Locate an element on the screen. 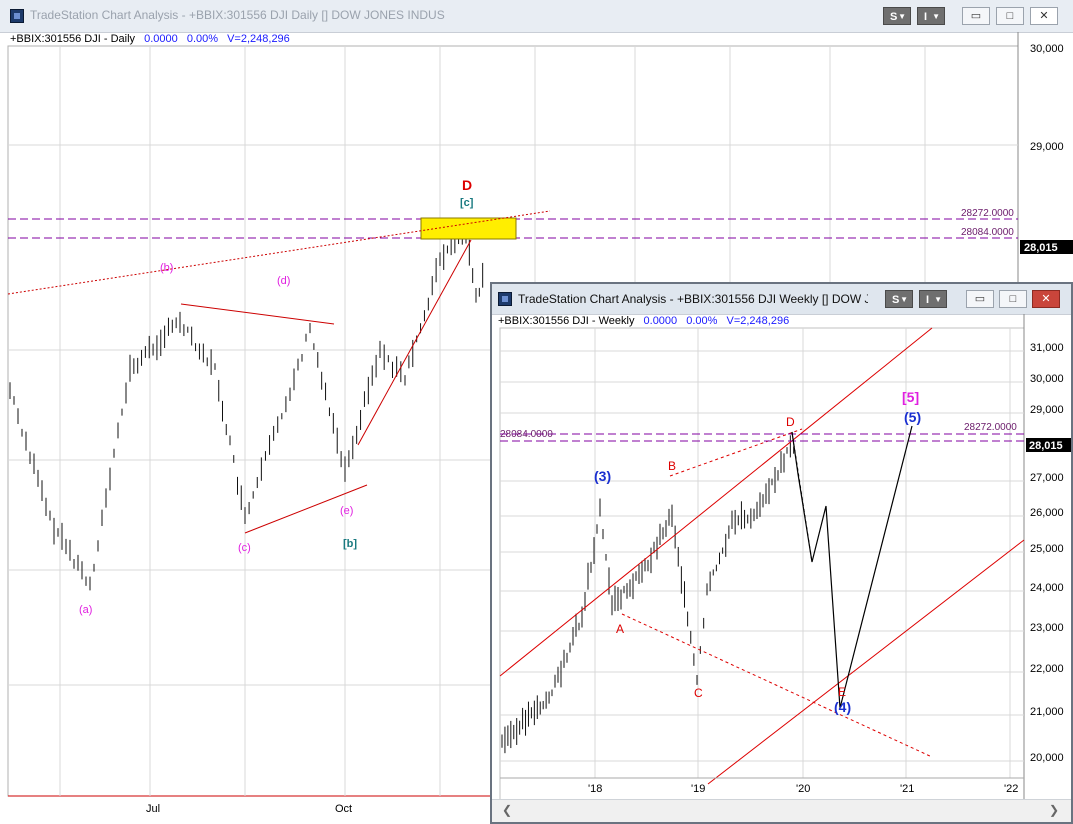  weekly-minimize-button: ▭ is located at coordinates (980, 299).